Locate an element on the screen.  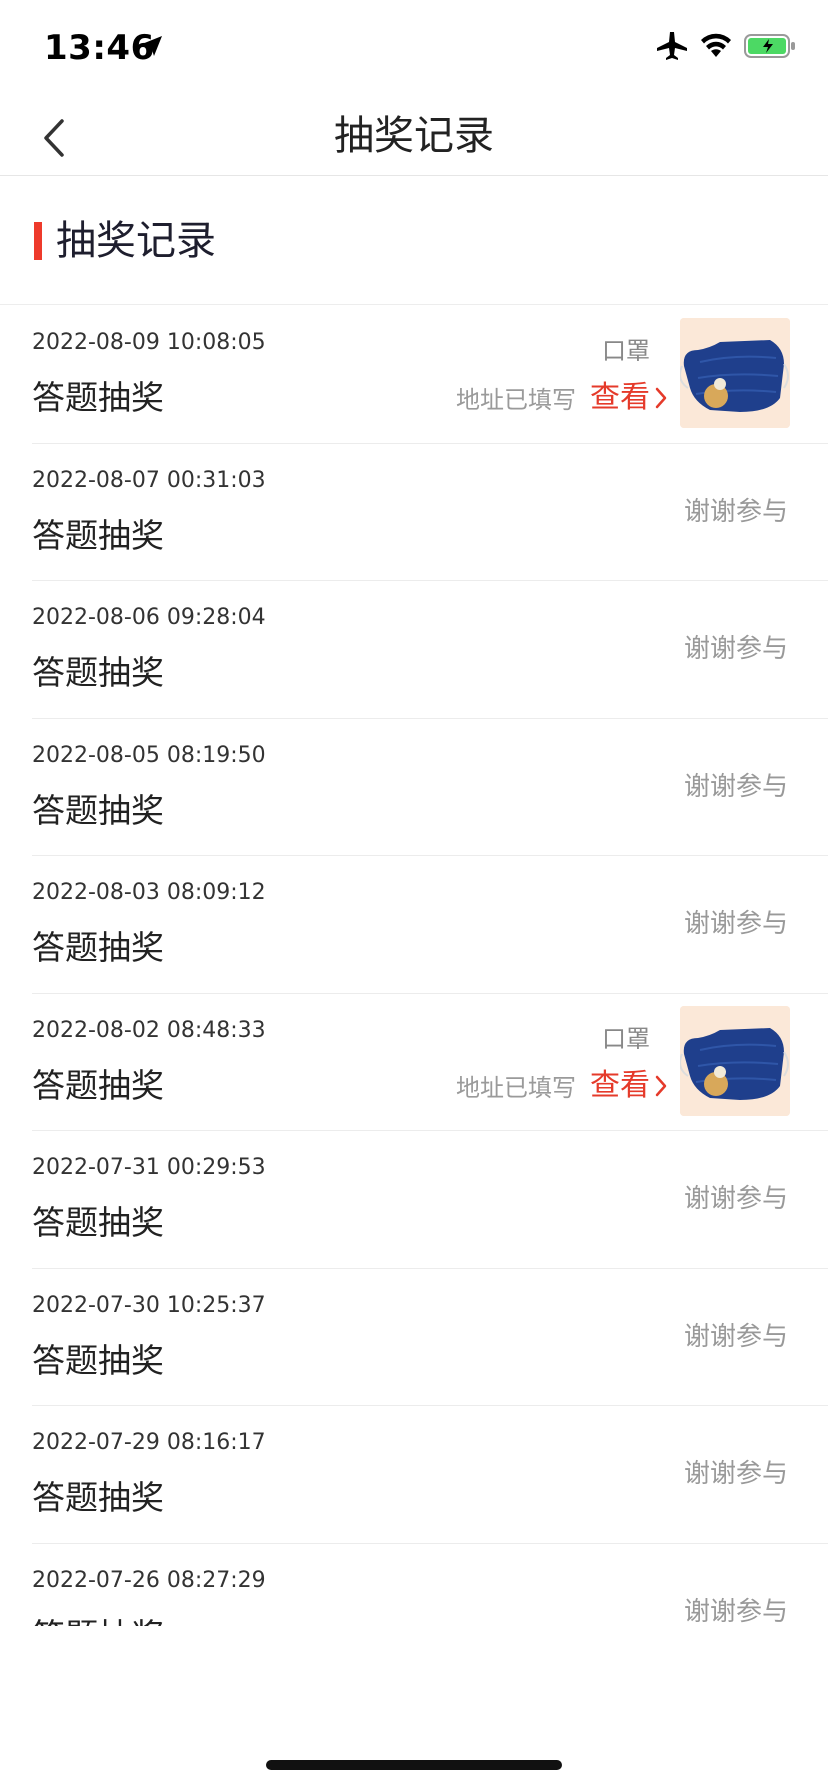
home-indicator is located at coordinates (414, 1765).